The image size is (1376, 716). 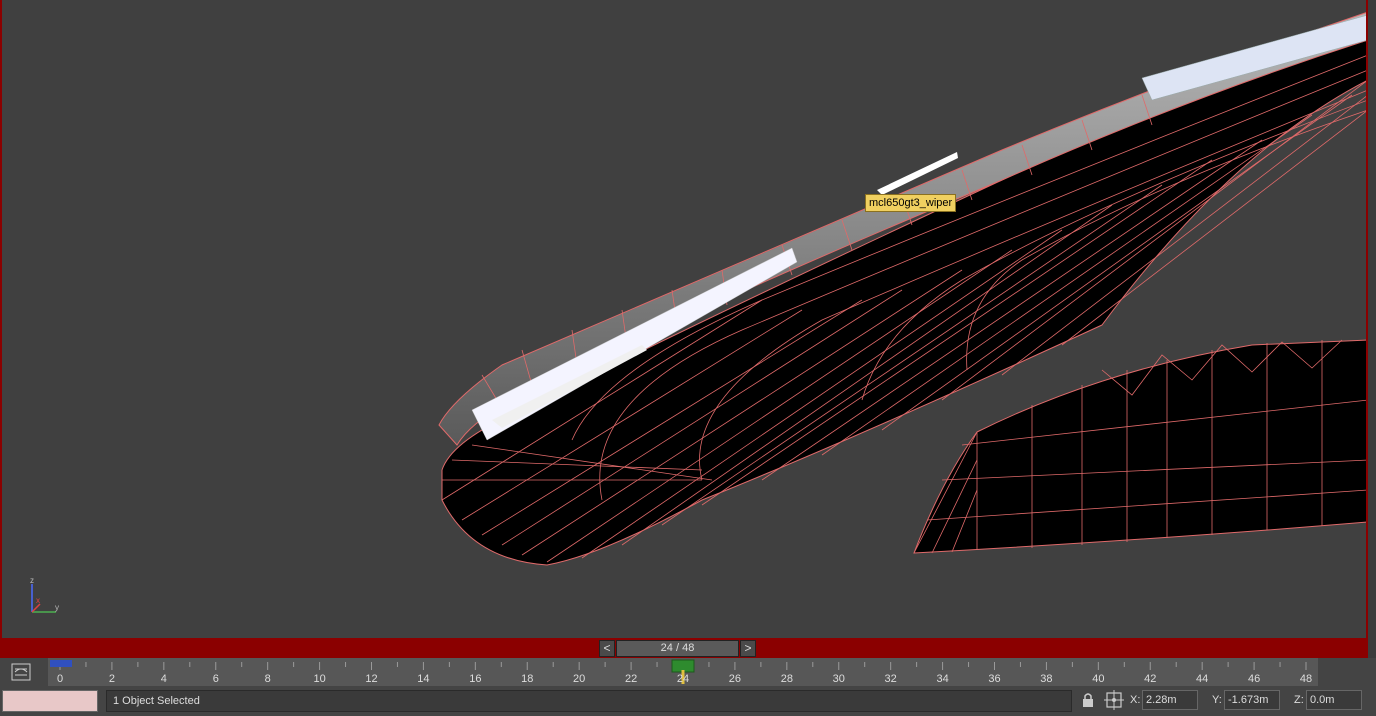 What do you see at coordinates (1252, 700) in the screenshot?
I see `y-coord-field: -1.673m` at bounding box center [1252, 700].